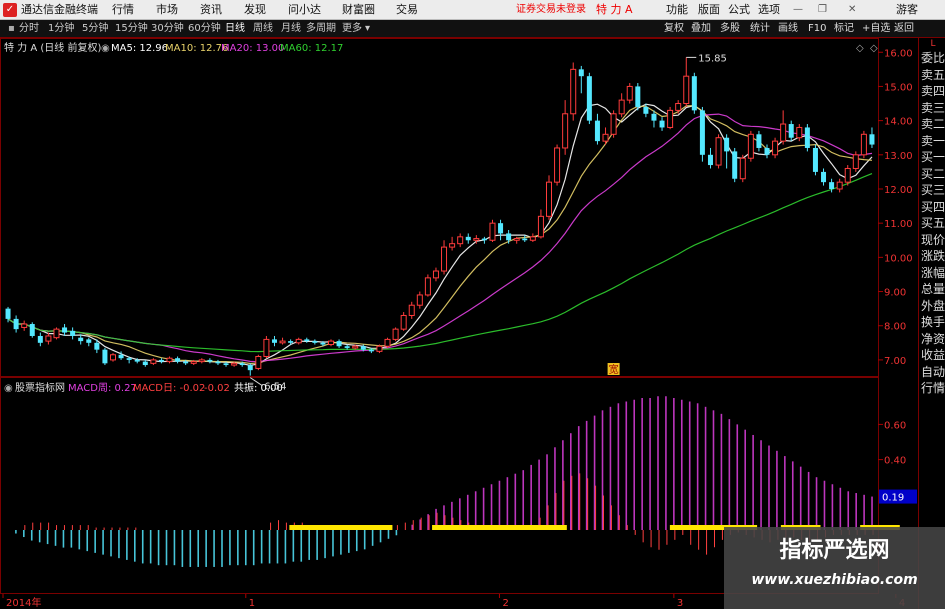 The width and height of the screenshot is (945, 609). Describe the element at coordinates (895, 461) in the screenshot. I see `ind-ytick-label-0: 0.40` at that location.